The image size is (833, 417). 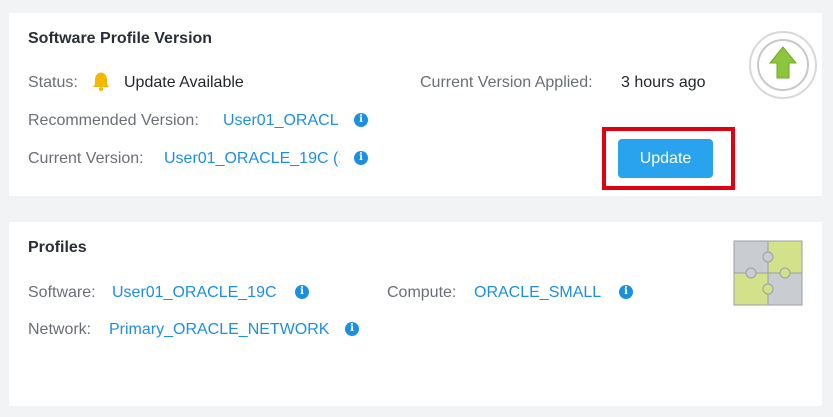 I want to click on compute-info-icon: i, so click(x=626, y=292).